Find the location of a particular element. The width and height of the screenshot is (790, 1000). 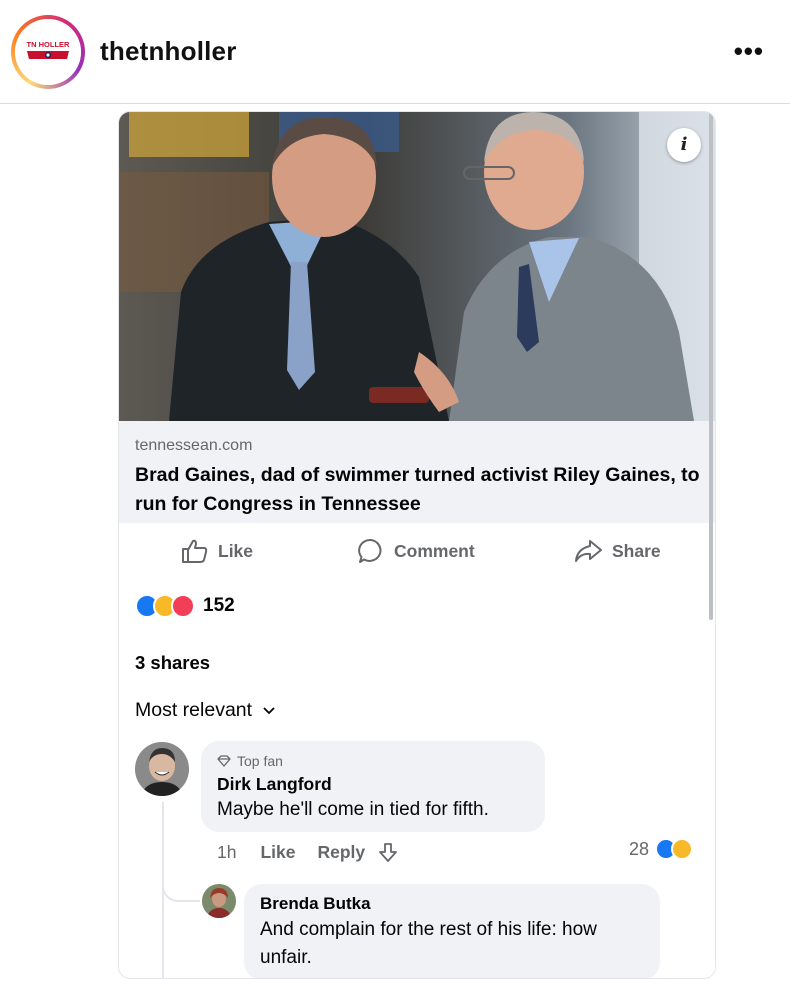

reaction-summary: 152 is located at coordinates (185, 606).